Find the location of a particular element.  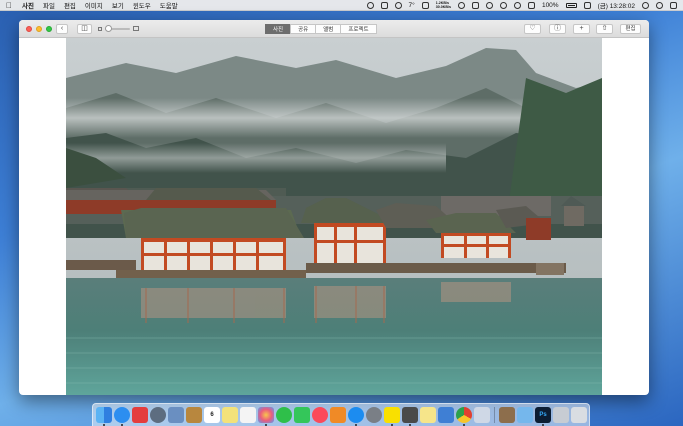

finder-icon is located at coordinates (104, 416).